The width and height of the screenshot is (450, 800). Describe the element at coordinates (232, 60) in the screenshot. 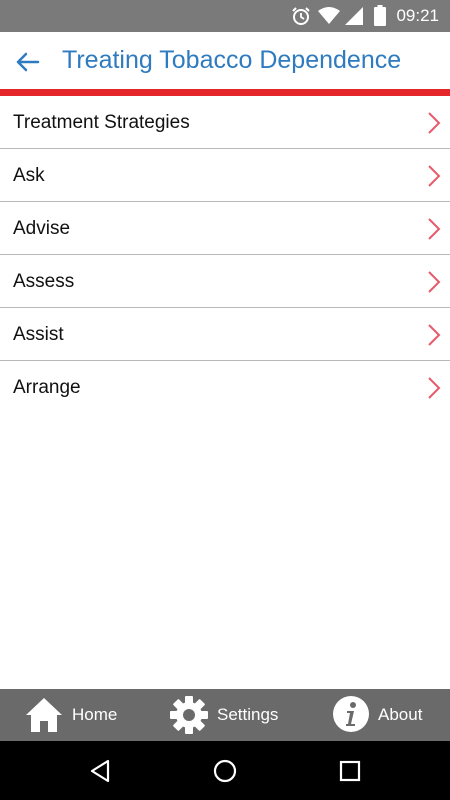

I see `page-title: Treating Tobacco Dependence` at that location.